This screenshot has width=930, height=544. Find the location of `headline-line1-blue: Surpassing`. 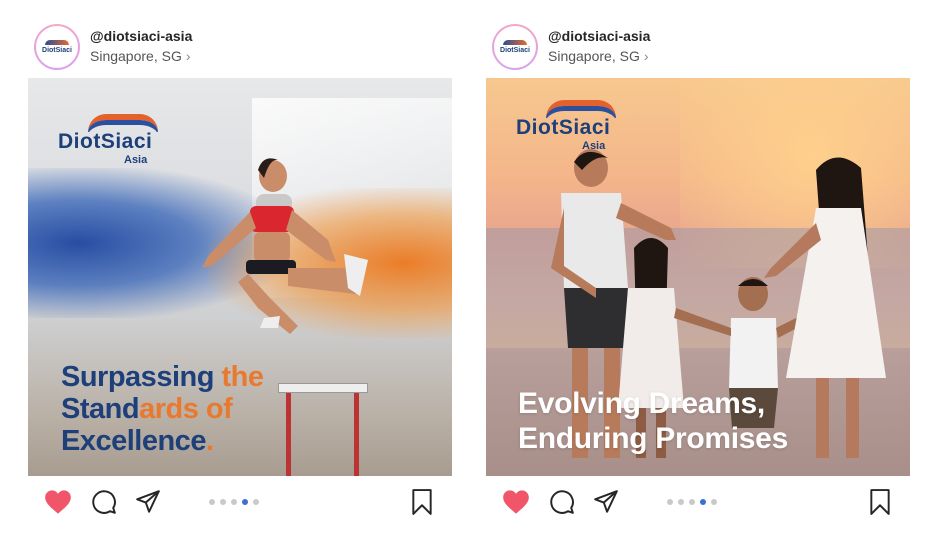

headline-line1-blue: Surpassing is located at coordinates (137, 377).